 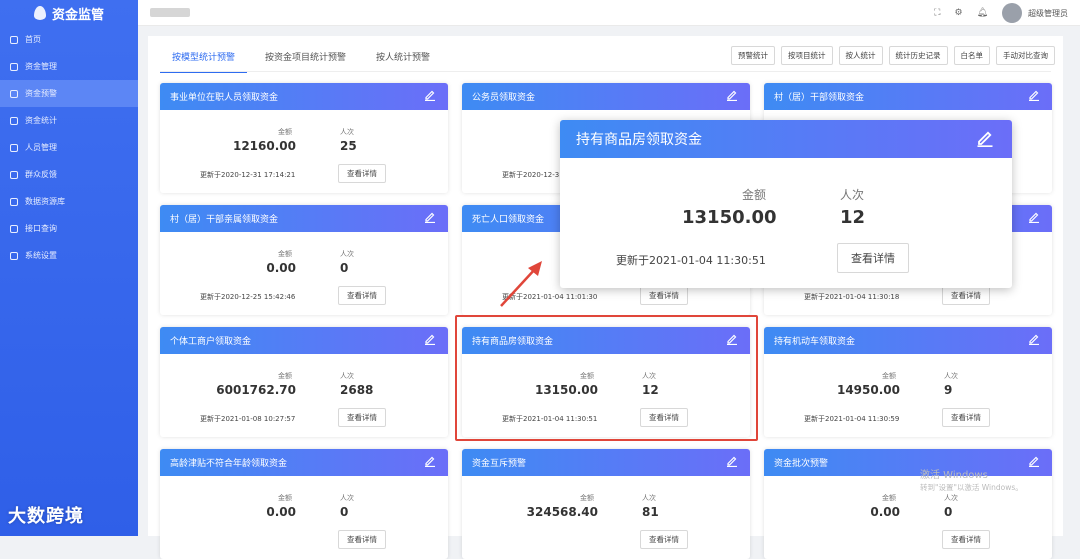 I want to click on updated-time: 更新于2020-12-3, so click(x=531, y=175).